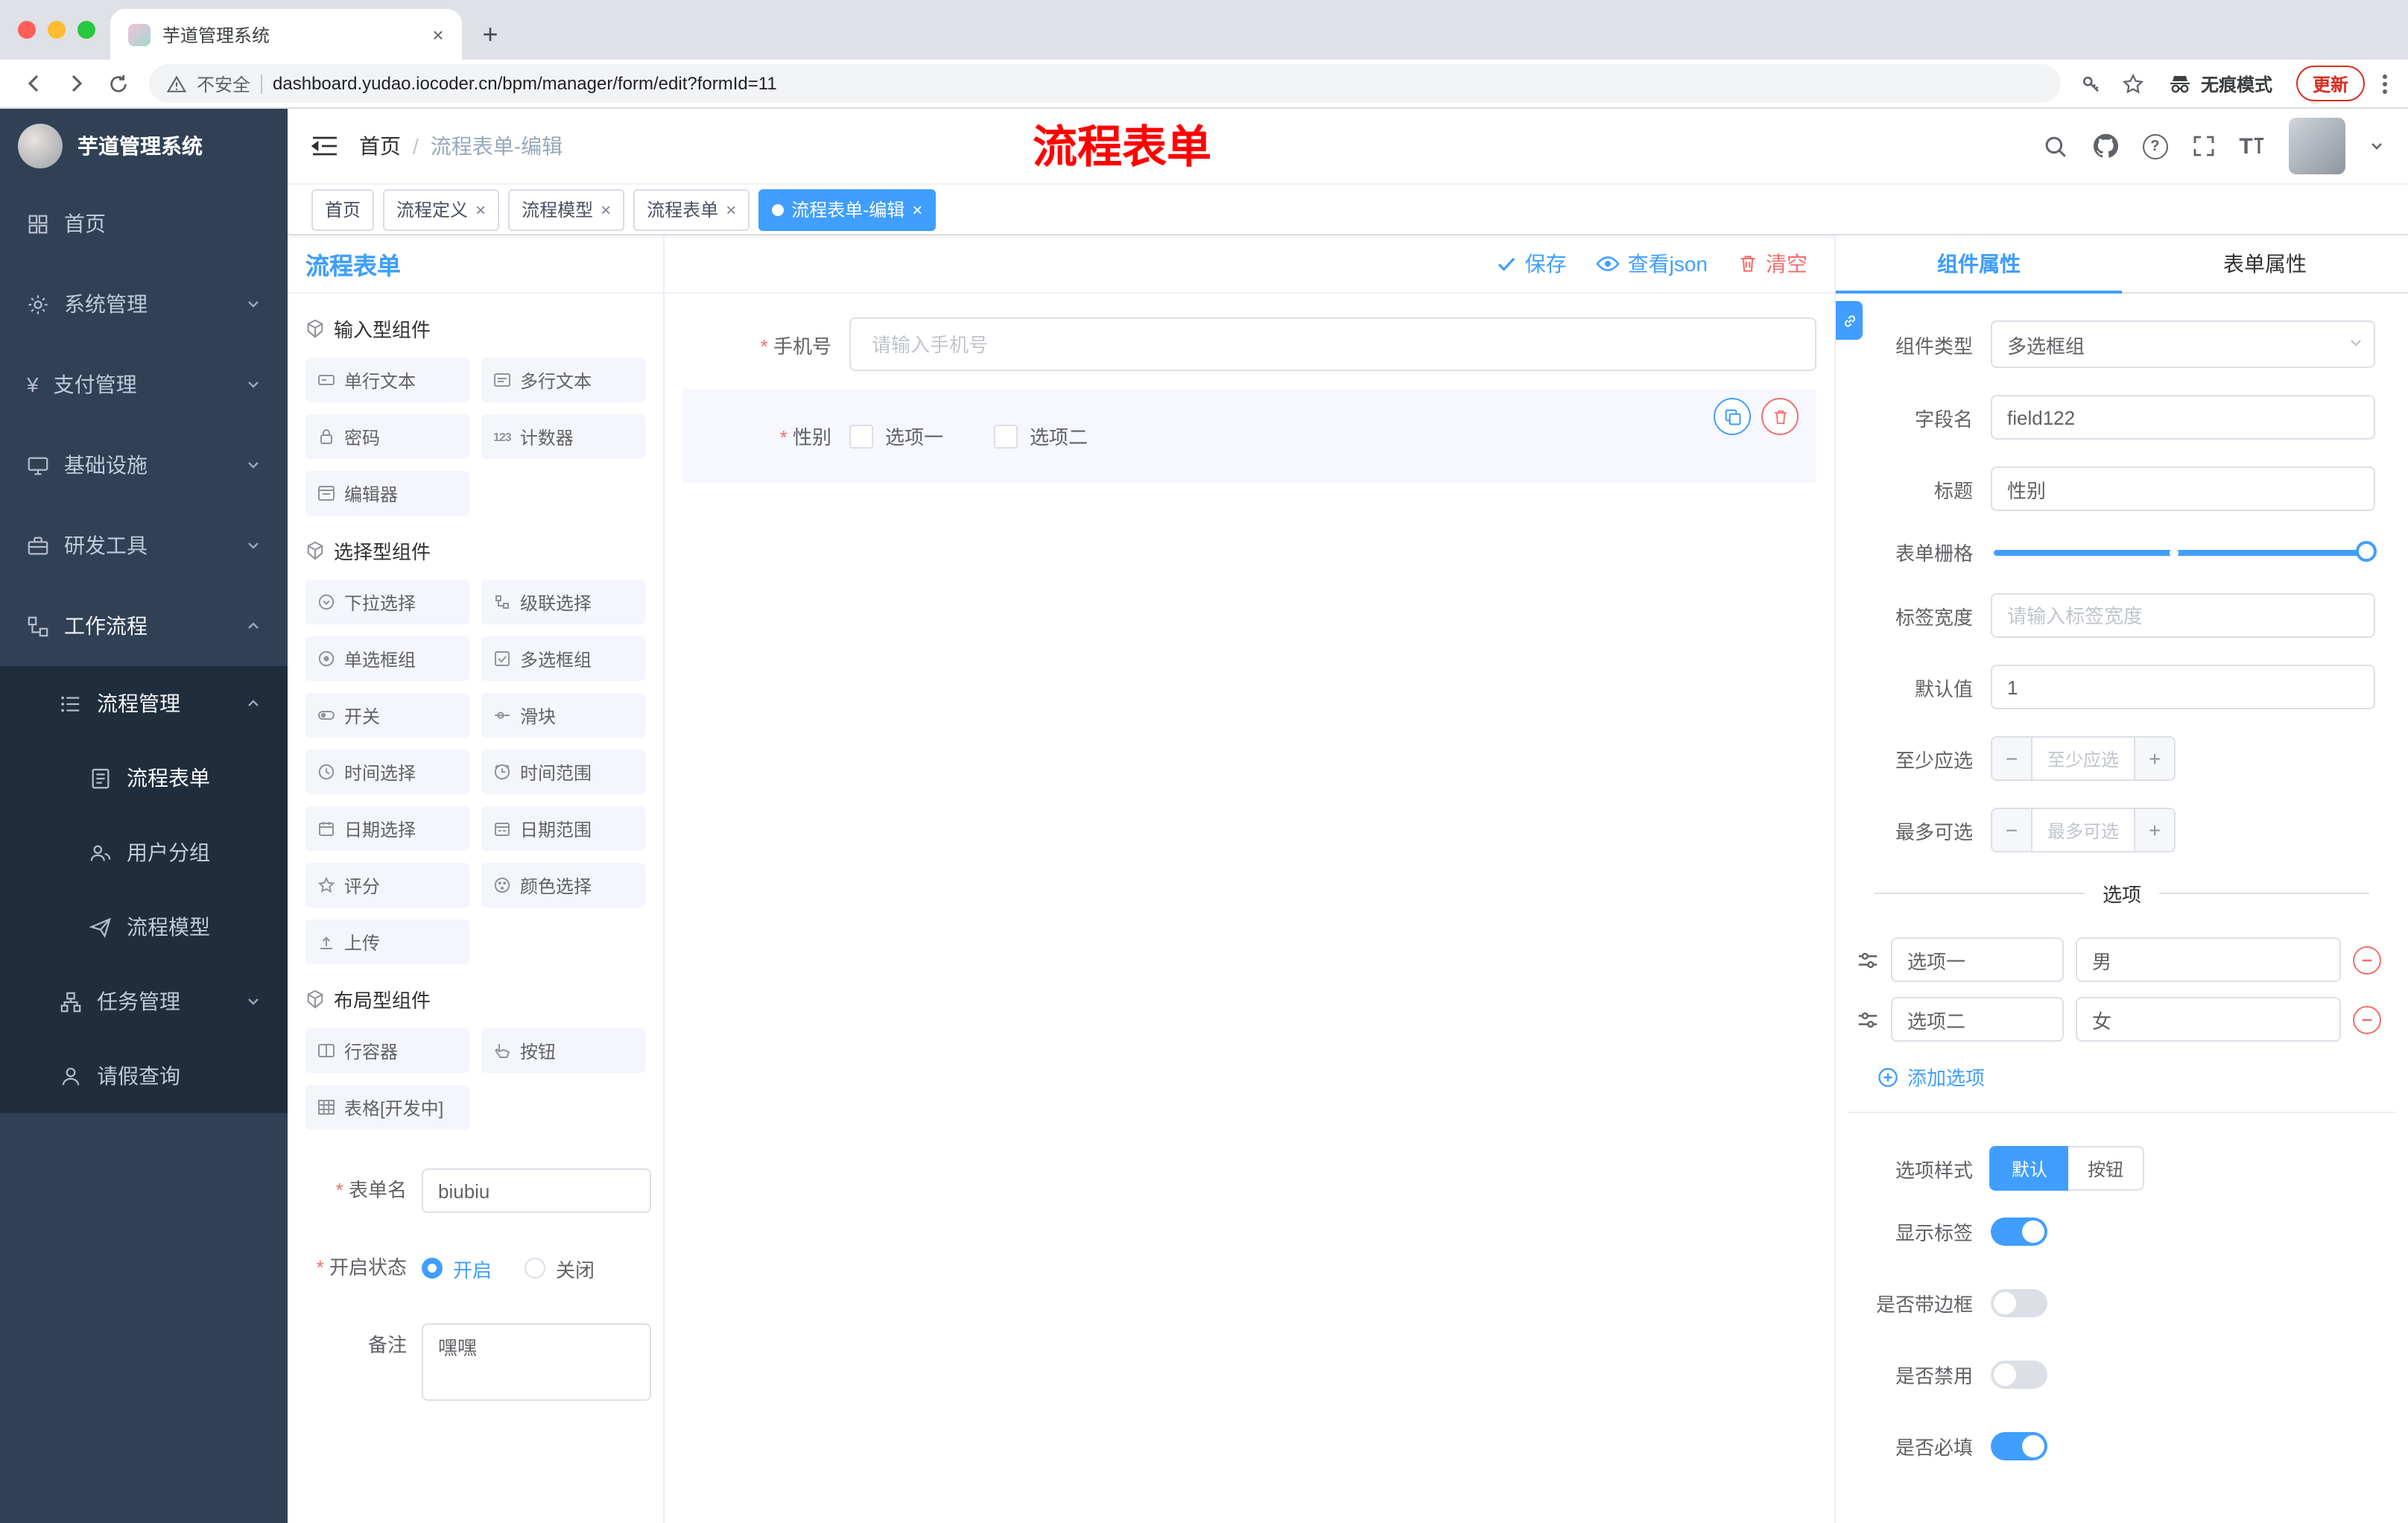  What do you see at coordinates (144, 852) in the screenshot?
I see `sidebar-item-user-group: 用户分组` at bounding box center [144, 852].